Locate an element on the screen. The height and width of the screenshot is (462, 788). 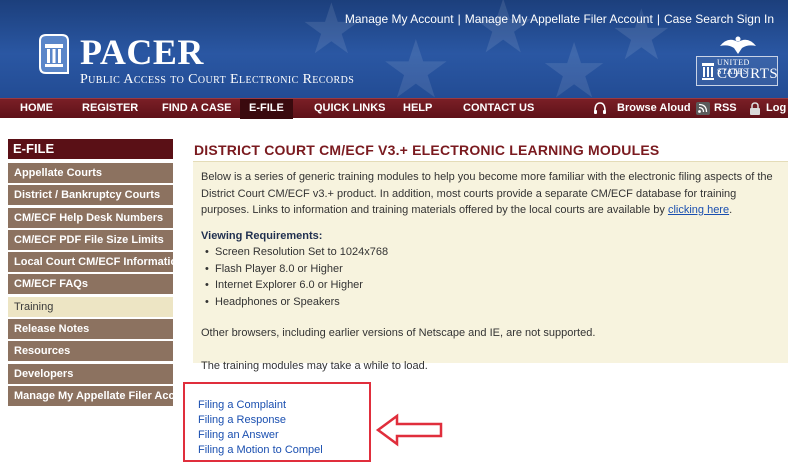
uscourts-logo: UNITED STATES COURTS is located at coordinates (737, 60).